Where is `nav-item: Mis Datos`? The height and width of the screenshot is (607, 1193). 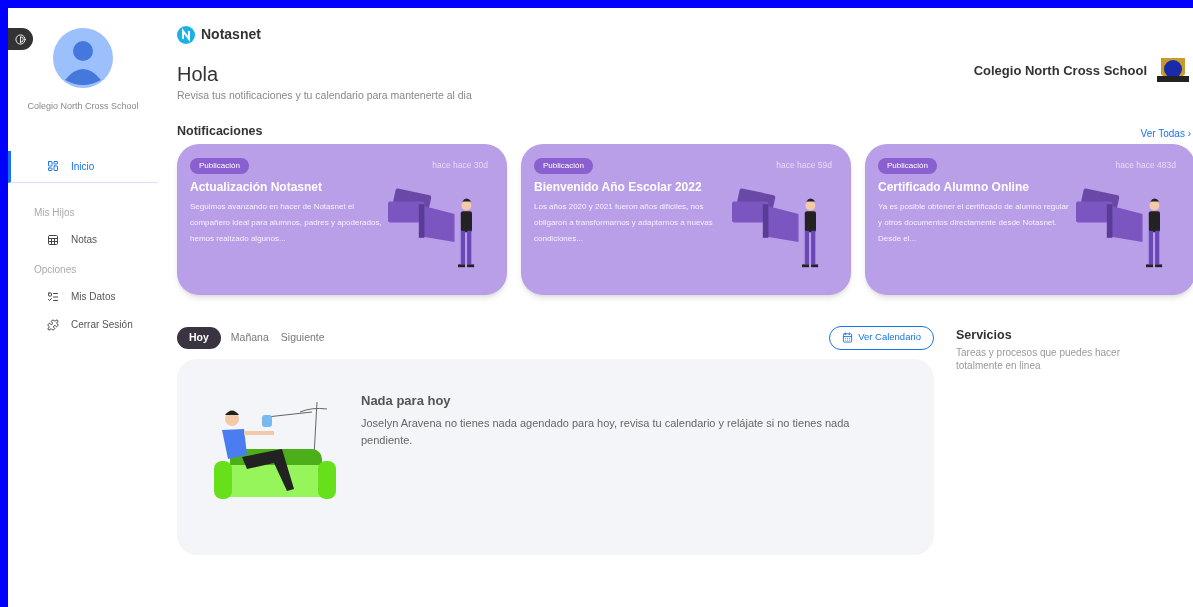 nav-item: Mis Datos is located at coordinates (83, 296).